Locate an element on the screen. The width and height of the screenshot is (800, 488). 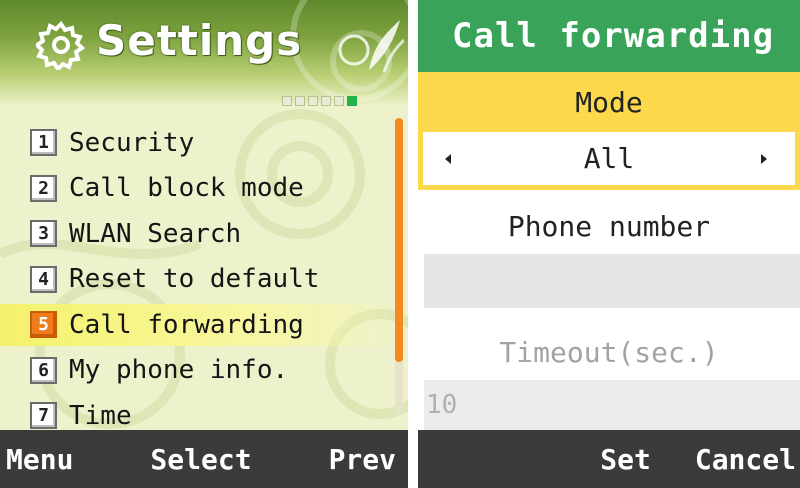
gear-icon is located at coordinates (61, 45).